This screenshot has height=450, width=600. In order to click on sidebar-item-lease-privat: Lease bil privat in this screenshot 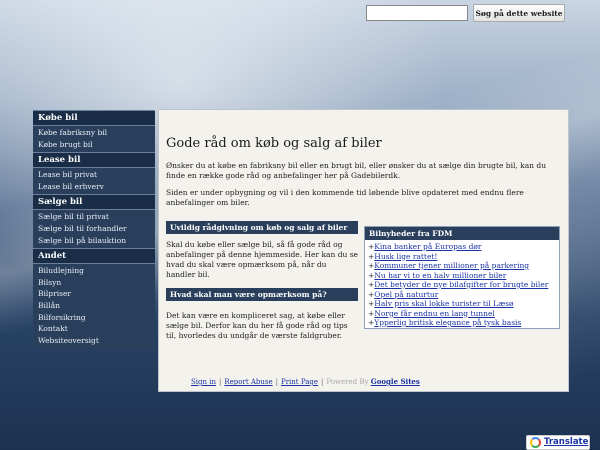, I will do `click(94, 175)`.